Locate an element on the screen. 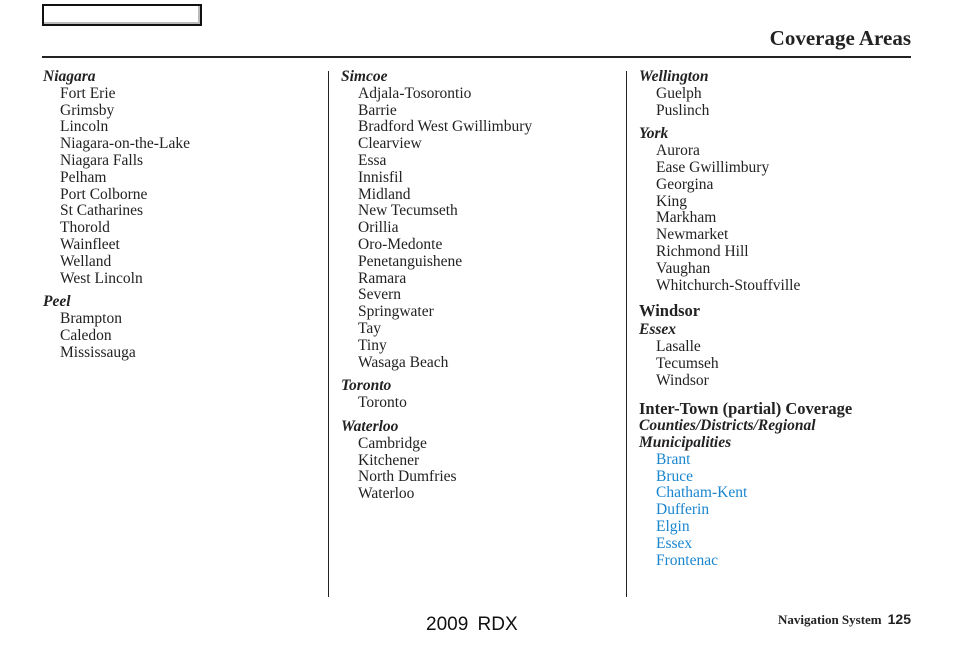  list-item: Essa is located at coordinates (372, 160).